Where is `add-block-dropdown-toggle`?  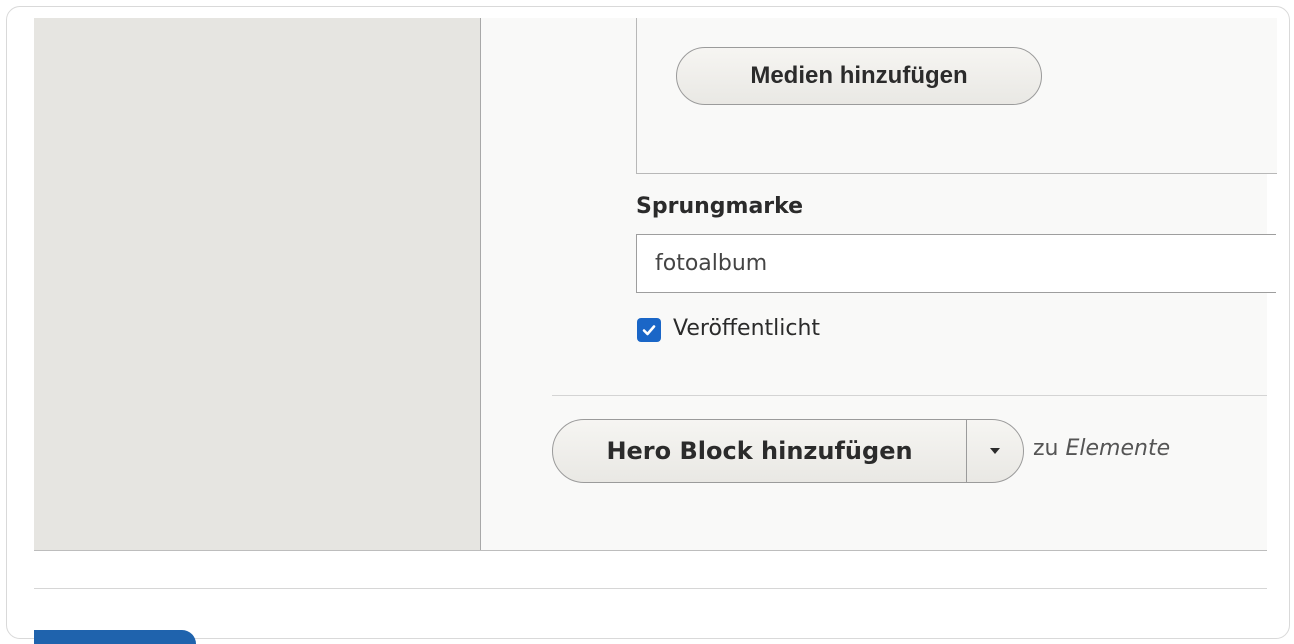
add-block-dropdown-toggle is located at coordinates (995, 451).